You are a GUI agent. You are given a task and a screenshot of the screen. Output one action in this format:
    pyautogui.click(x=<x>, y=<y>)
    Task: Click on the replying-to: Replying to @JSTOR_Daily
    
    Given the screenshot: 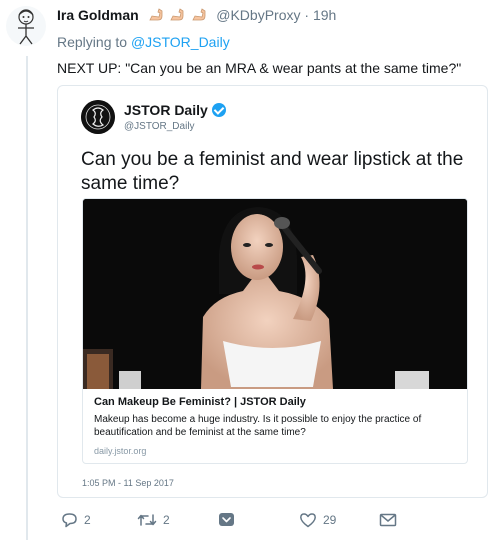 What is the action you would take?
    pyautogui.click(x=273, y=42)
    